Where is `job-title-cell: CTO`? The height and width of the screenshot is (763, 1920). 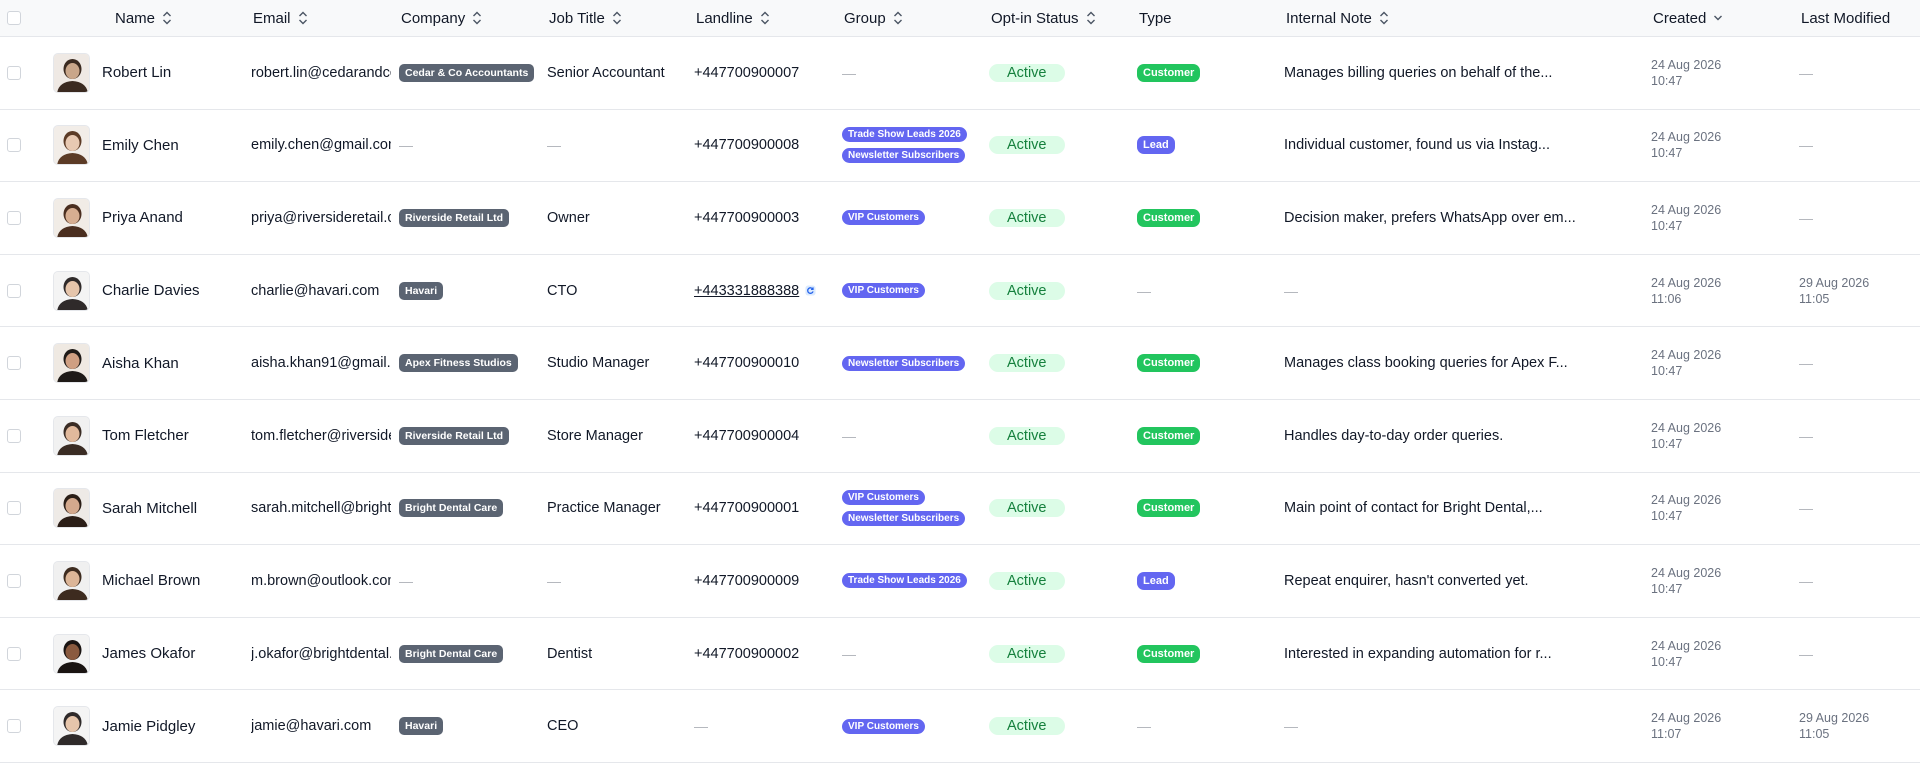
job-title-cell: CTO is located at coordinates (617, 291).